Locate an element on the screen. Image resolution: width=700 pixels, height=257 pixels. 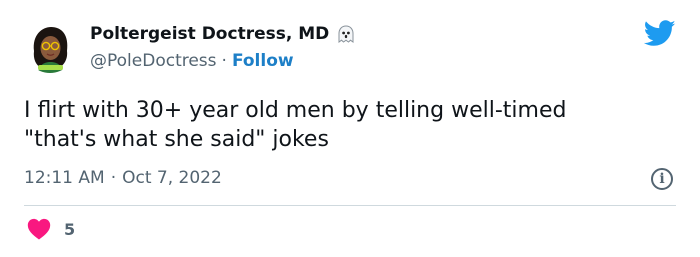
author-handle: @PoleDoctress is located at coordinates (153, 61).